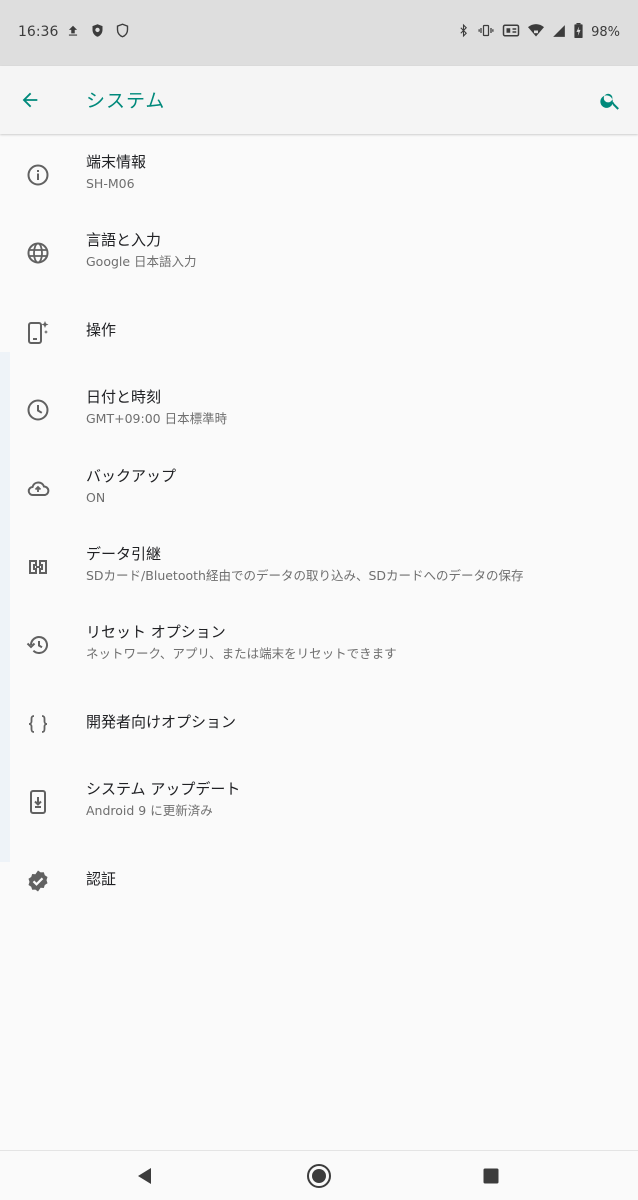 The width and height of the screenshot is (638, 1200). Describe the element at coordinates (319, 722) in the screenshot. I see `settings-item-developer-options: 開発者向けオプション` at that location.